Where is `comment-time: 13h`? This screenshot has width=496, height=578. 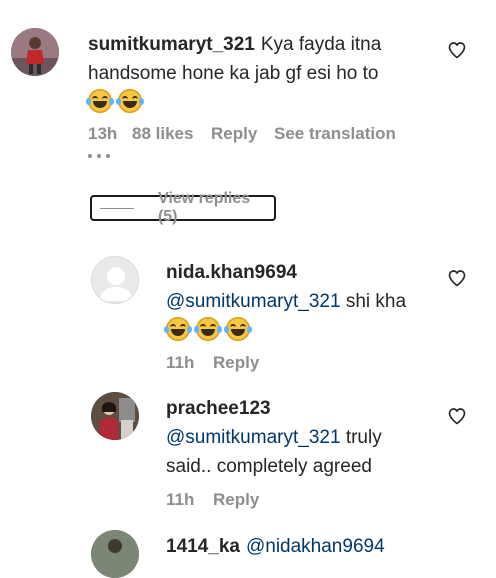 comment-time: 13h is located at coordinates (103, 133).